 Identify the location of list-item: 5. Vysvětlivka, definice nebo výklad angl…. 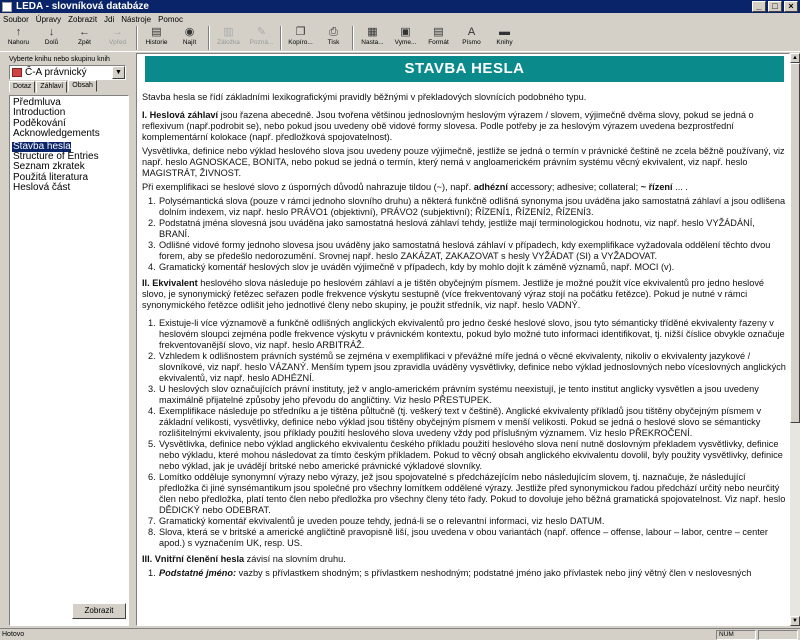
(465, 455).